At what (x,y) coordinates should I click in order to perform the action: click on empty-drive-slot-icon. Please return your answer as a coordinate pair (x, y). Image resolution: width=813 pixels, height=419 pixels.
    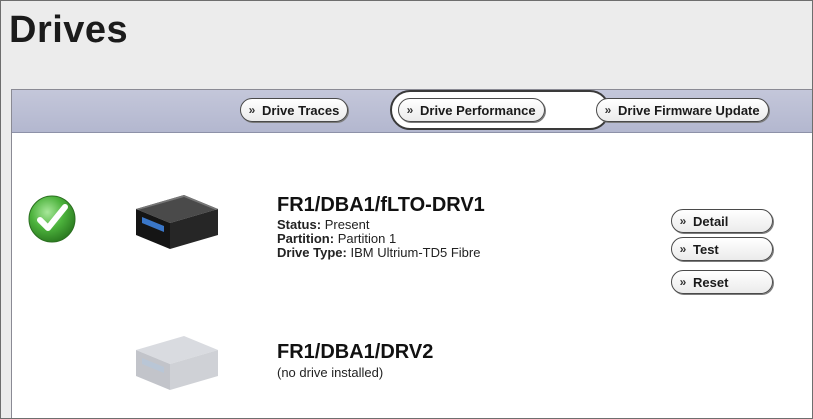
    Looking at the image, I should click on (176, 362).